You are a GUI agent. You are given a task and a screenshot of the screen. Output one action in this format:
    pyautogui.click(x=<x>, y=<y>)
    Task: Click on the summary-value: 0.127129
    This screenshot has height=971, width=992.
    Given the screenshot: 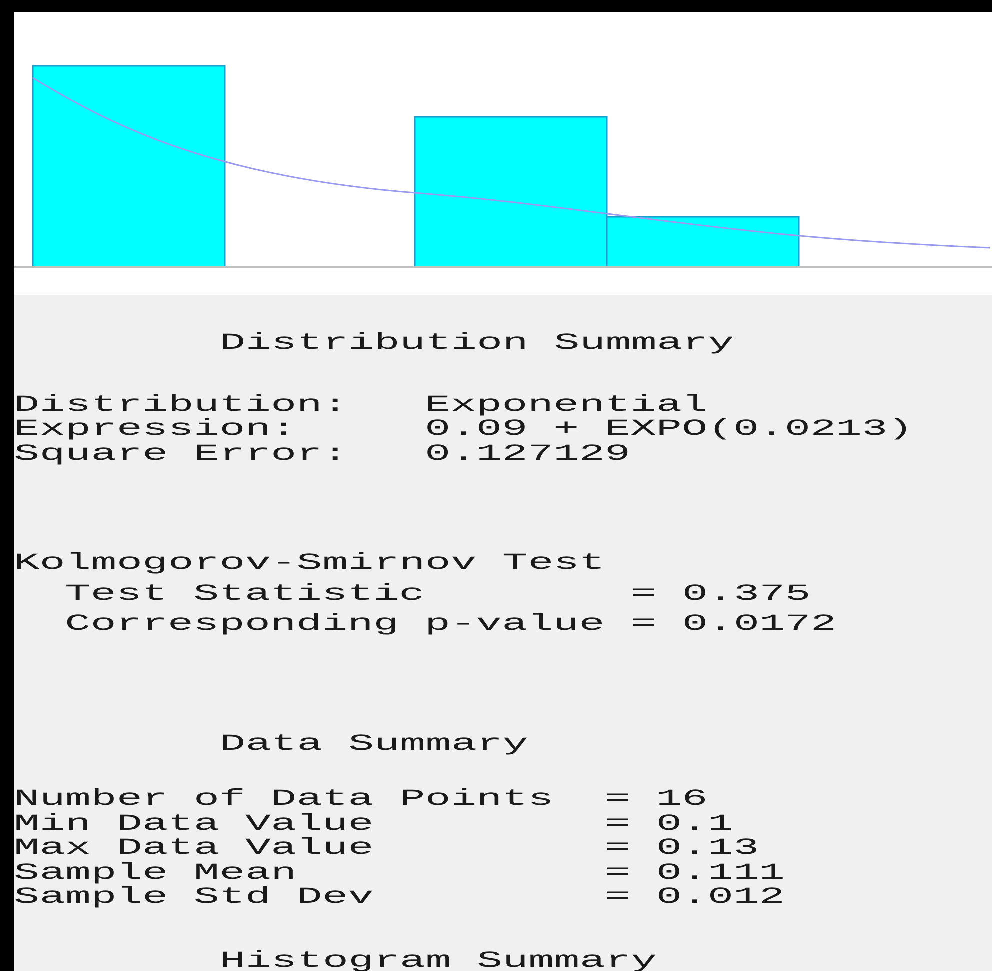 What is the action you would take?
    pyautogui.click(x=528, y=454)
    